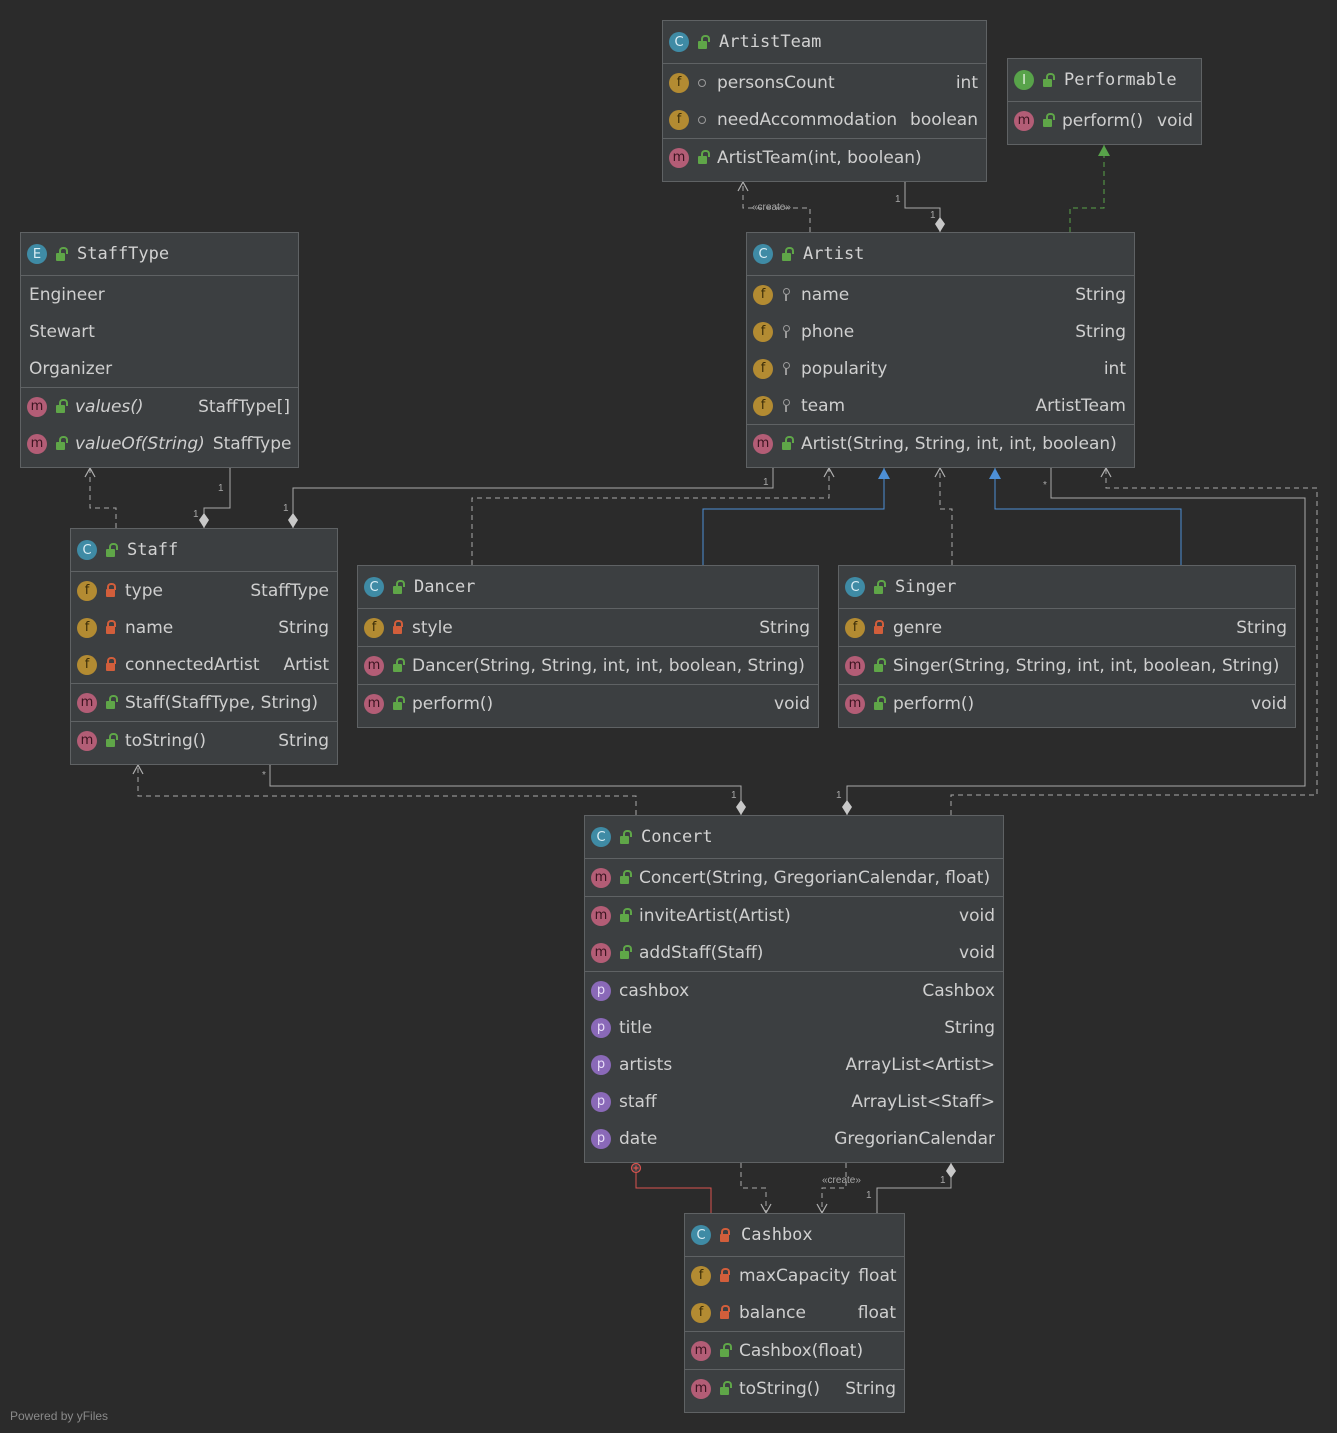 The image size is (1337, 1433). Describe the element at coordinates (653, 515) in the screenshot. I see `edge-dancer-uses-artist` at that location.